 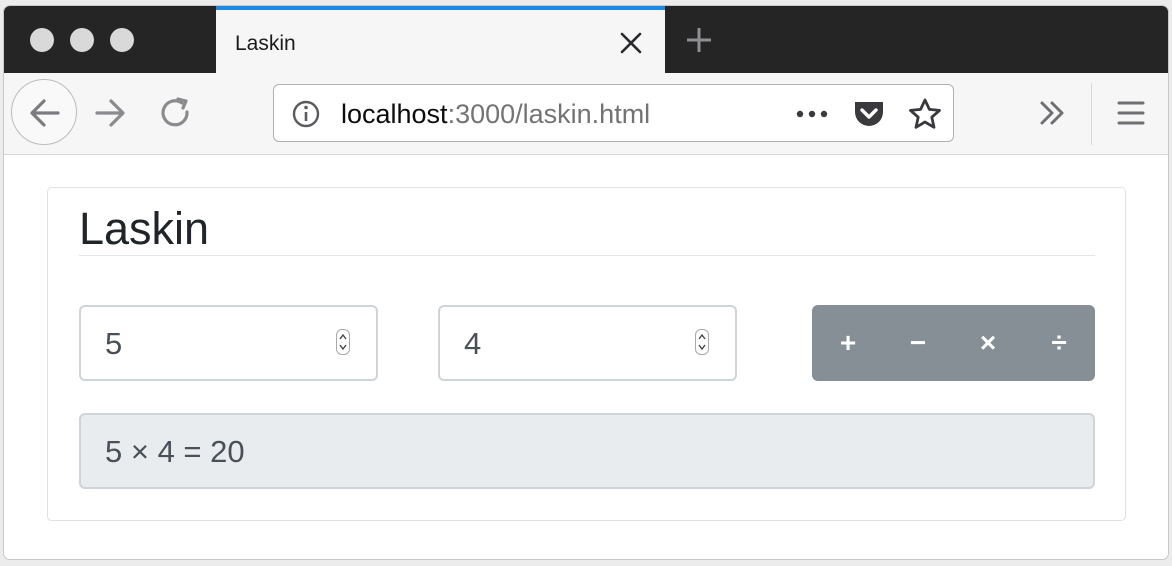 I want to click on result-display: 5 × 4 = 20, so click(x=587, y=451).